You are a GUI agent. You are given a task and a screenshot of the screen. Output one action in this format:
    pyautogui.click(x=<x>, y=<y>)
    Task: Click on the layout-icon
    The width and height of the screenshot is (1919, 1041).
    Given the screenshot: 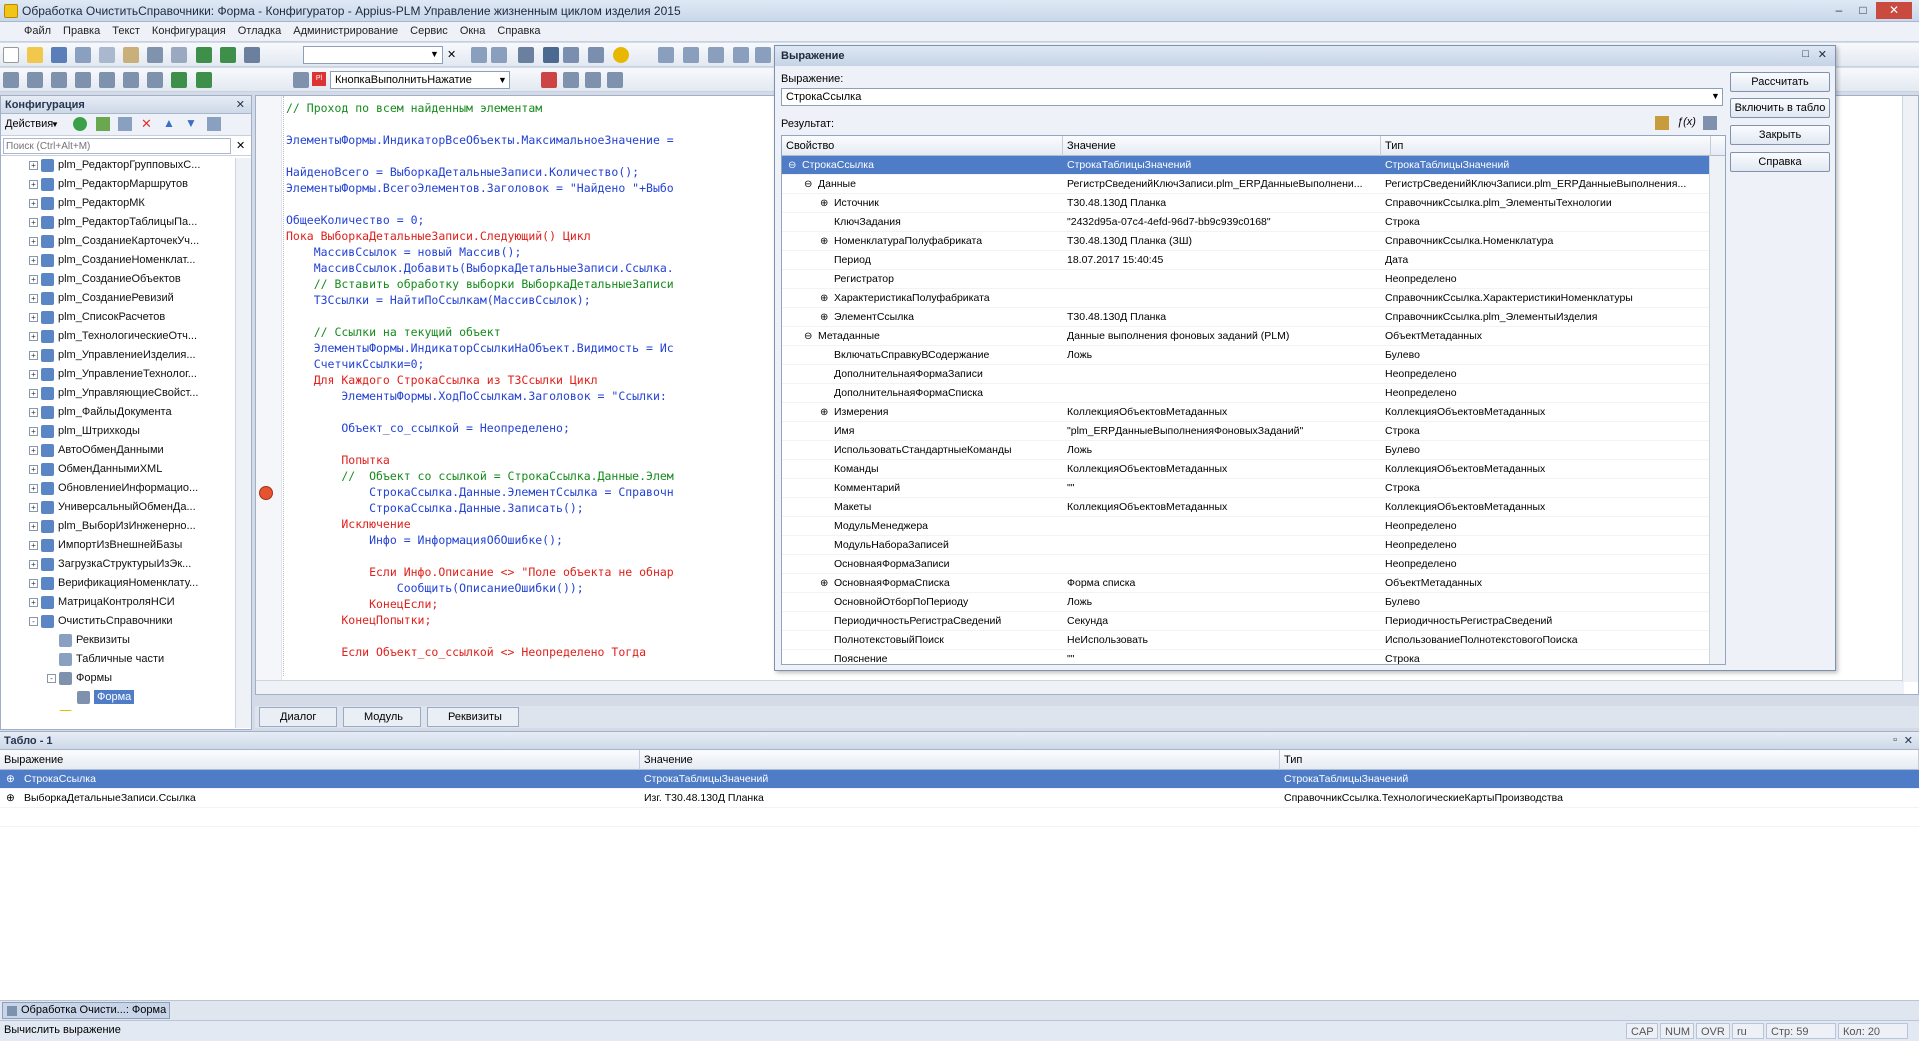 What is the action you would take?
    pyautogui.click(x=59, y=80)
    